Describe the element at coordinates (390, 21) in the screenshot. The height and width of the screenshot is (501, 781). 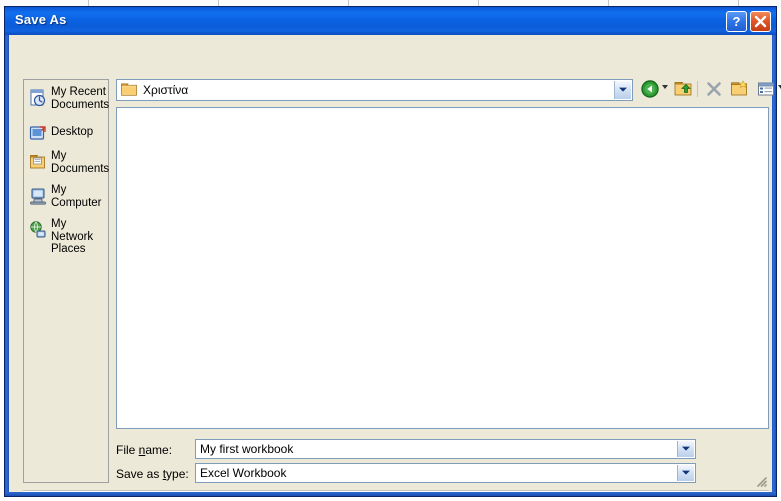
I see `title-bar: Save As ?` at that location.